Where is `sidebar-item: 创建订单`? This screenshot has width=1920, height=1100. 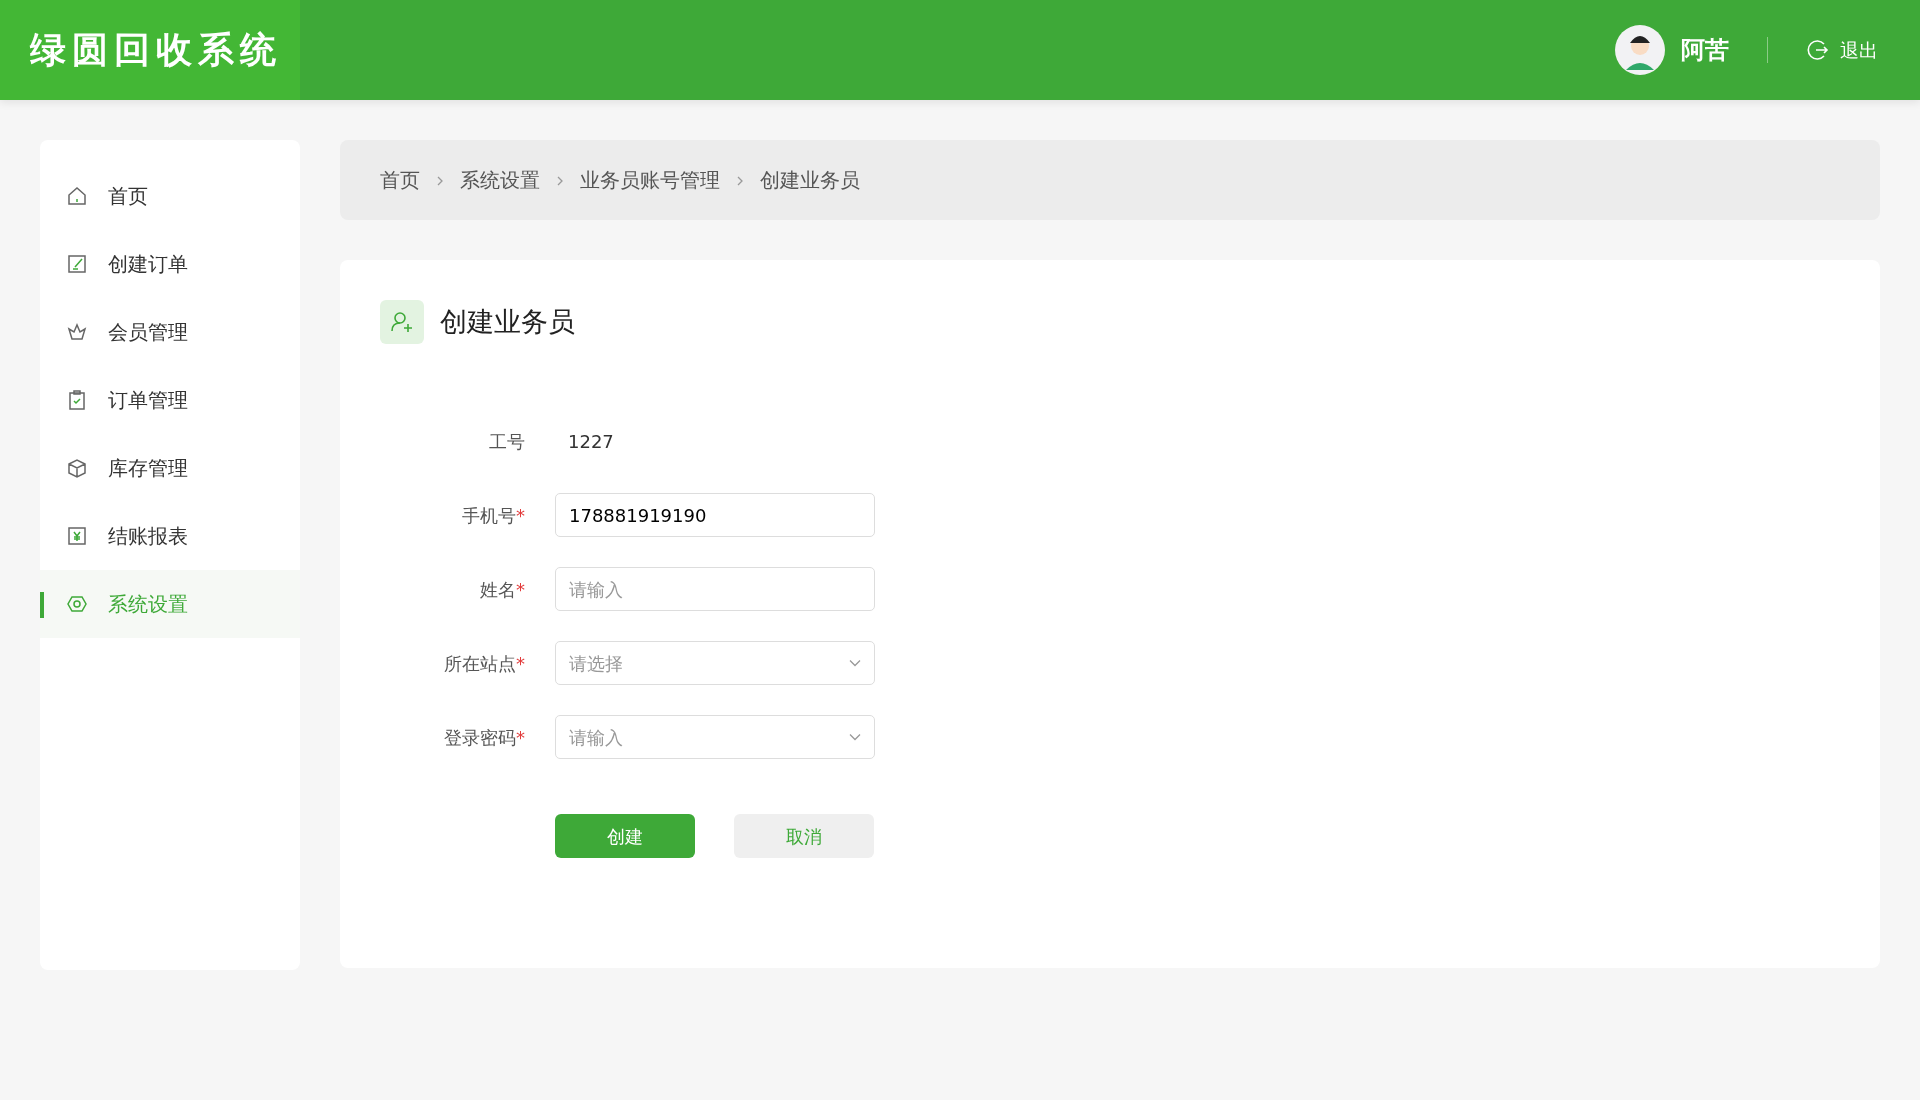
sidebar-item: 创建订单 is located at coordinates (170, 264).